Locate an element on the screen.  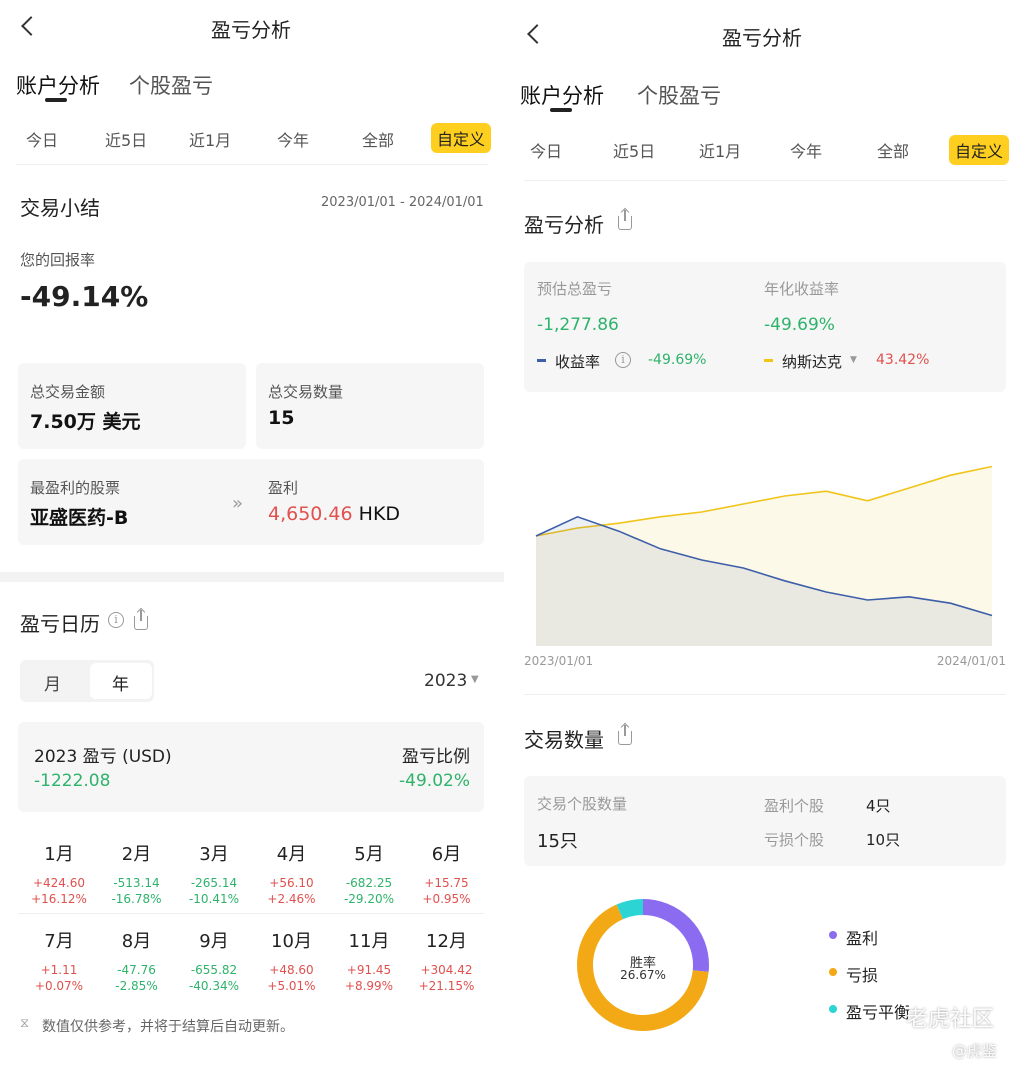
count-value: 15只 is located at coordinates (557, 841).